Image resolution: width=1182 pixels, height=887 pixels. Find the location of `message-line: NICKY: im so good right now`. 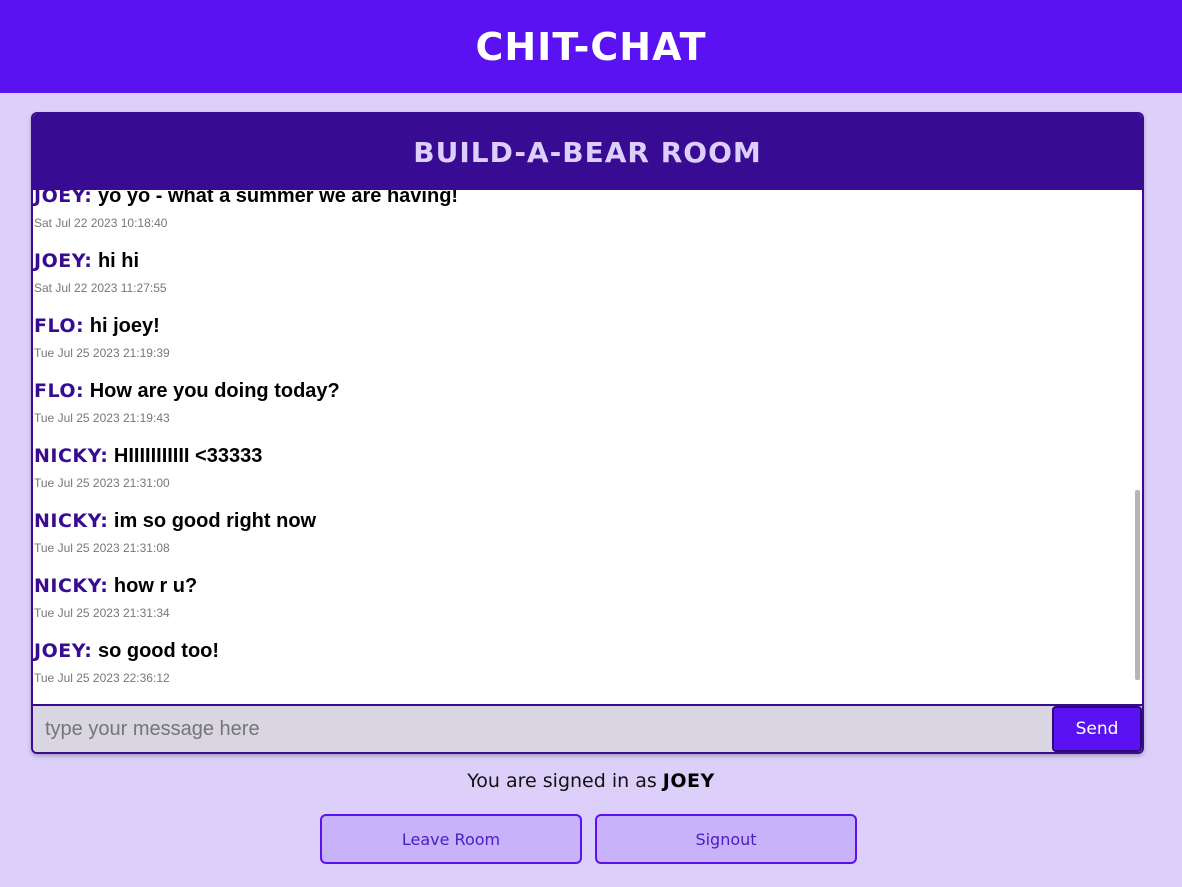

message-line: NICKY: im so good right now is located at coordinates (584, 521).